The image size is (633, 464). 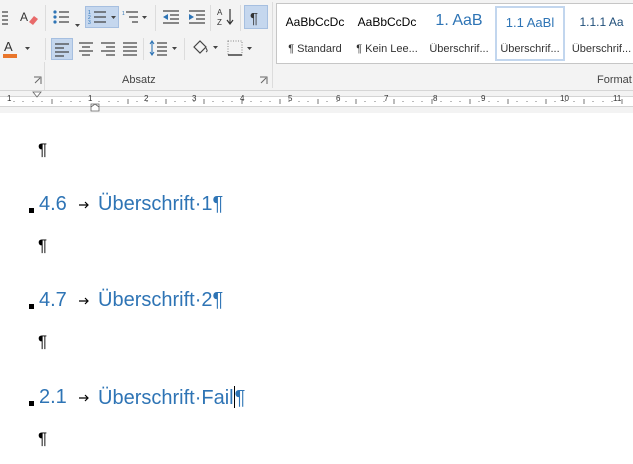 I want to click on styles-group-label: Format, so click(x=614, y=80).